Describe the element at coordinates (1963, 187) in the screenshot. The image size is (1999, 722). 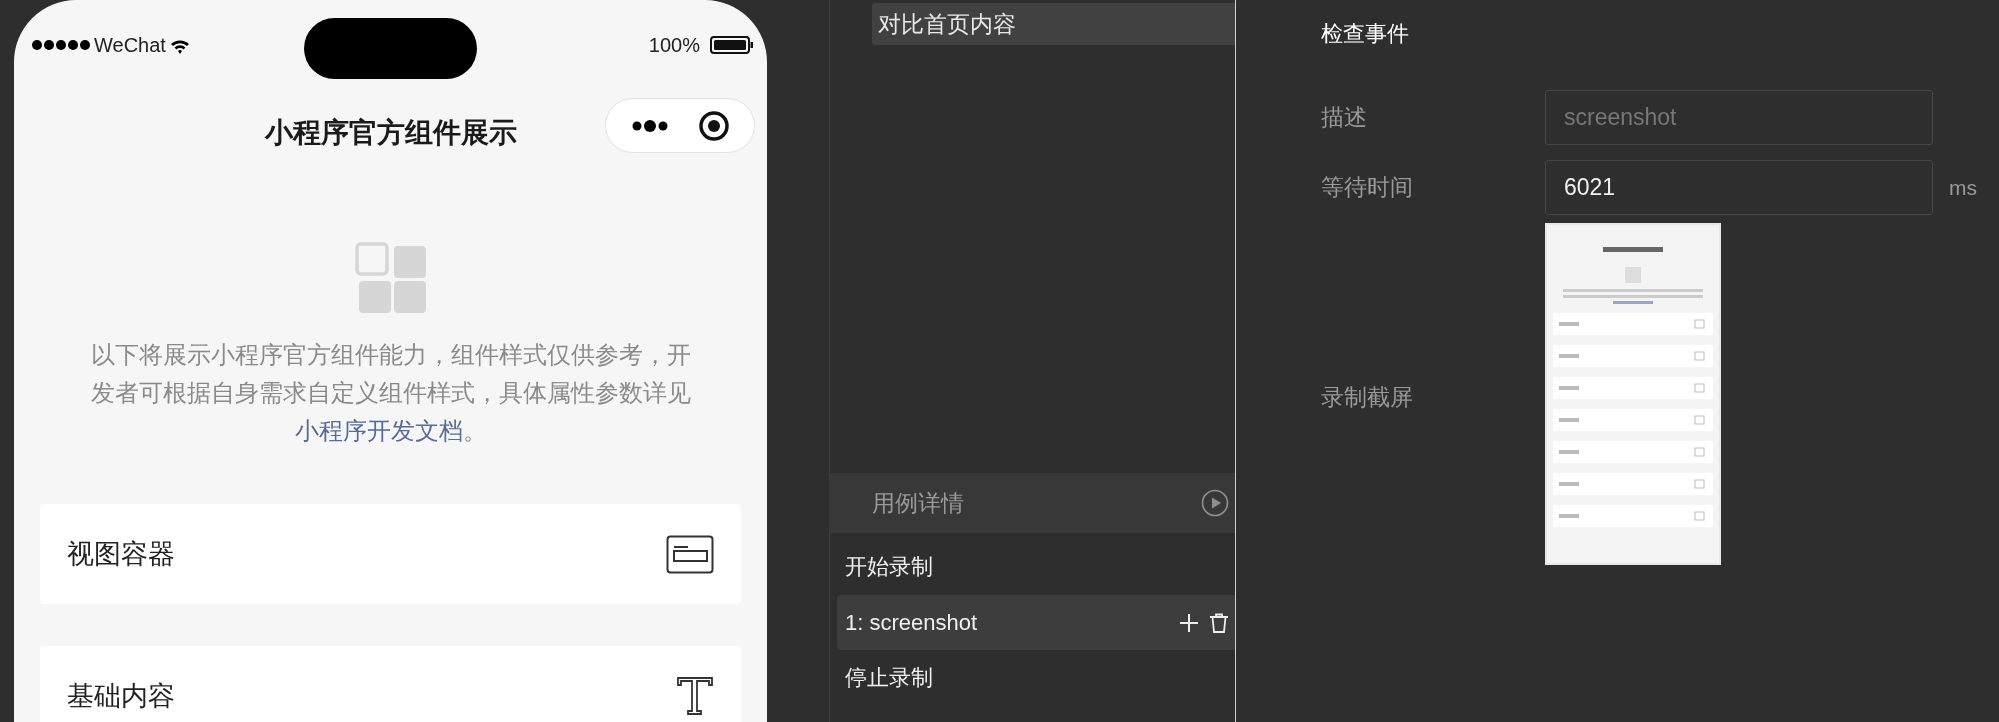
I see `unit-label: ms` at that location.